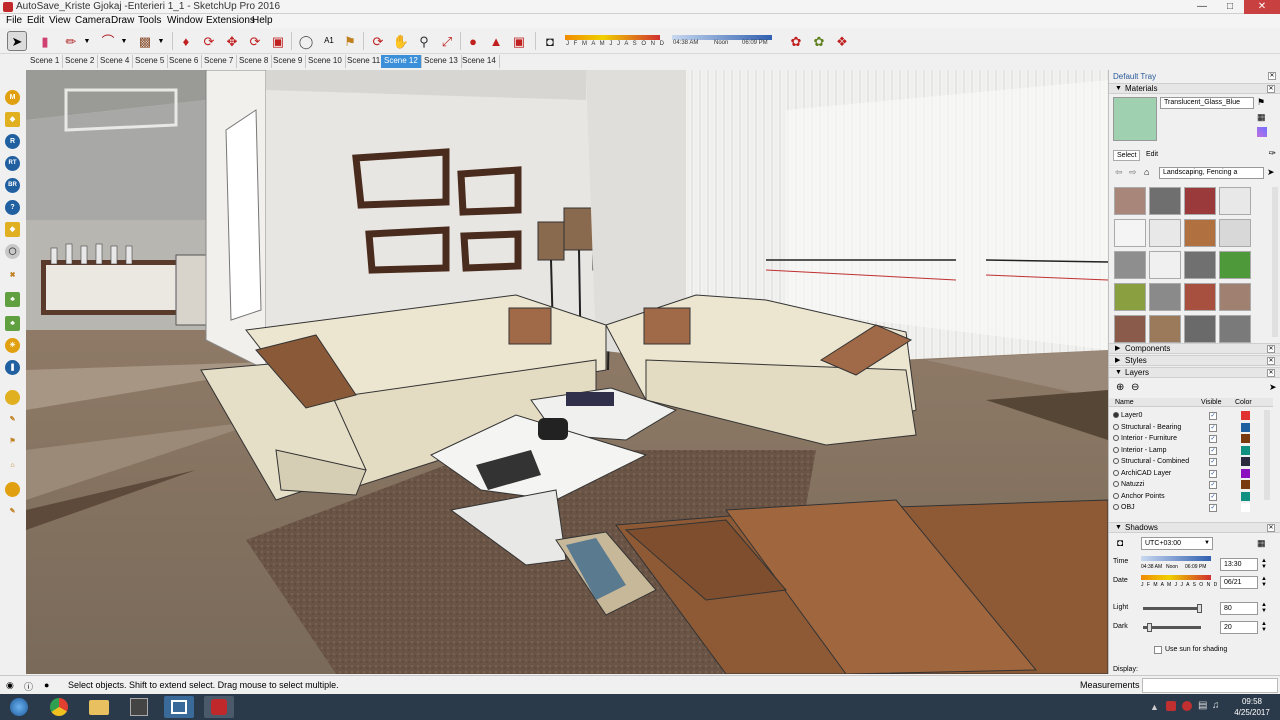 The width and height of the screenshot is (1280, 720). I want to click on light-spinner-icon: ▲ ▼, so click(1264, 608).